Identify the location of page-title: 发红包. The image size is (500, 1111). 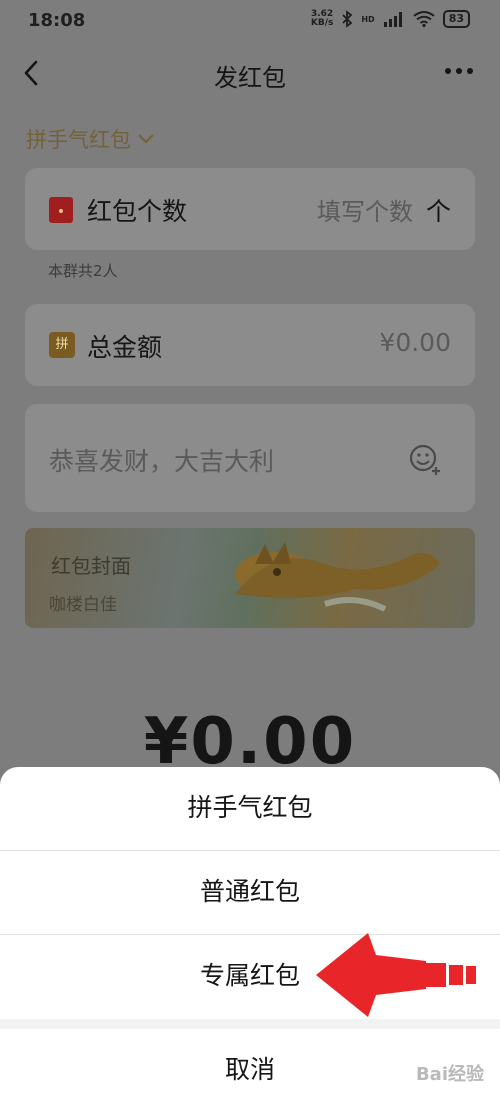
(250, 78).